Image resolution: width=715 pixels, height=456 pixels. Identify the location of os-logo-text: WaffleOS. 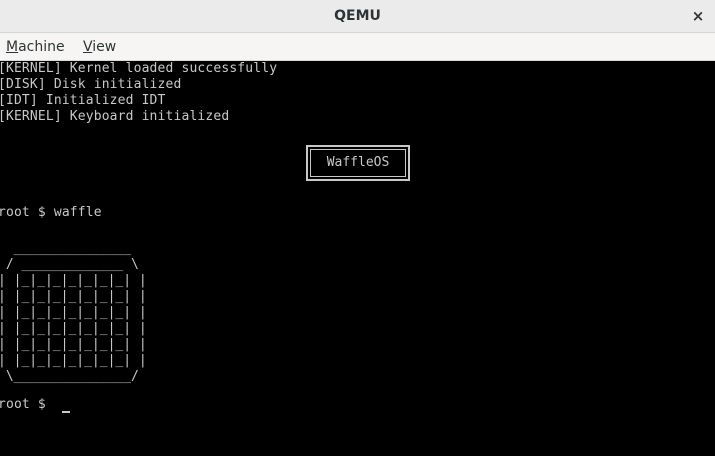
(358, 162).